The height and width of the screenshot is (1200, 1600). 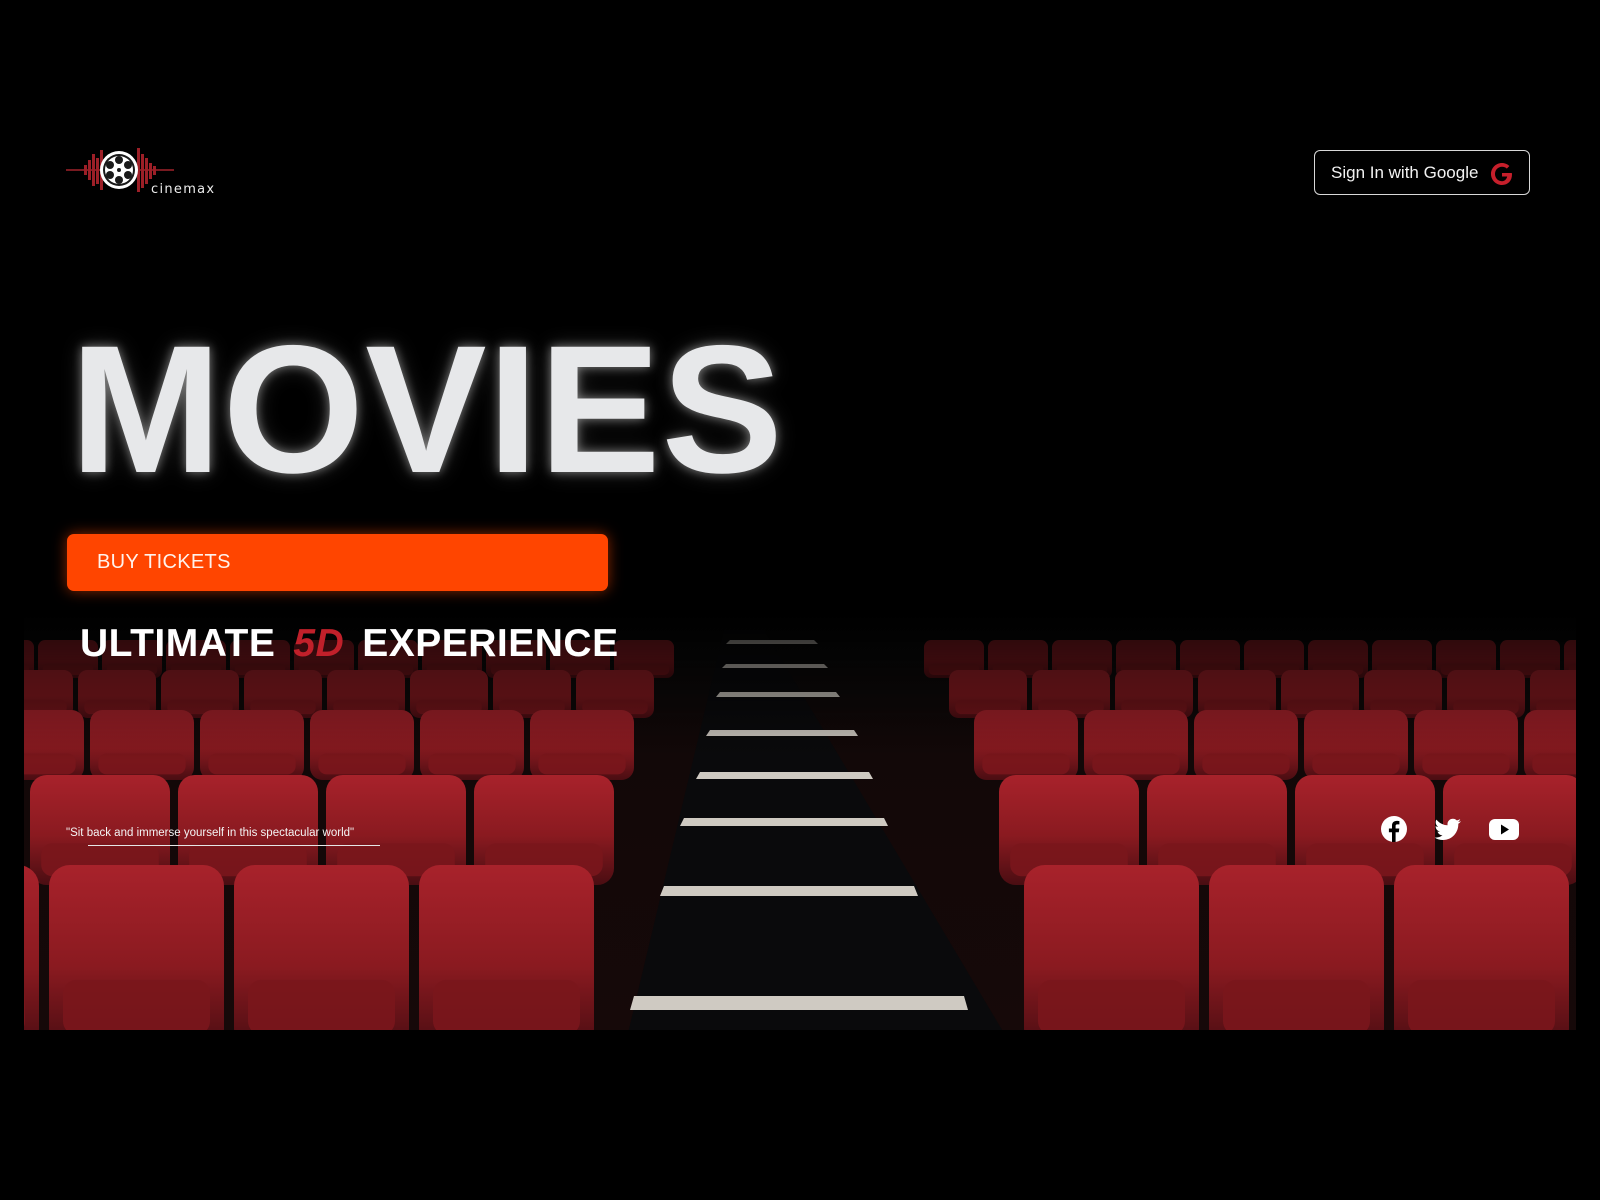 I want to click on sign-in-label: Sign In with Google, so click(x=1405, y=172).